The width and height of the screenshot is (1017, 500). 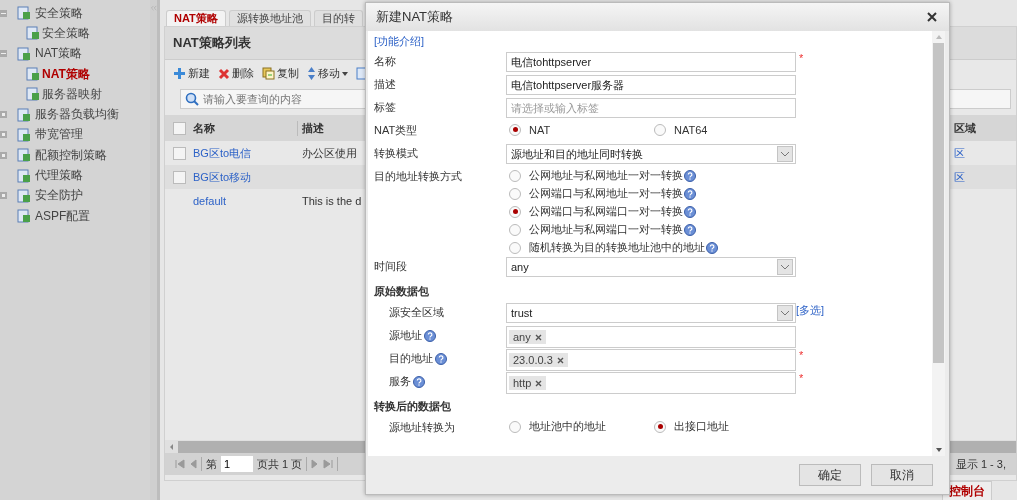 I want to click on radio-label: 公网地址与私网端口一对一转换, so click(x=606, y=229).